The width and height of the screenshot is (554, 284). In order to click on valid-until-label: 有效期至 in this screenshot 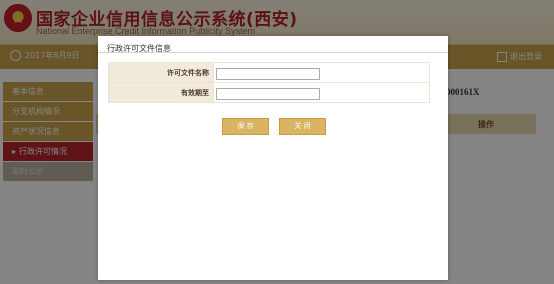, I will do `click(161, 92)`.